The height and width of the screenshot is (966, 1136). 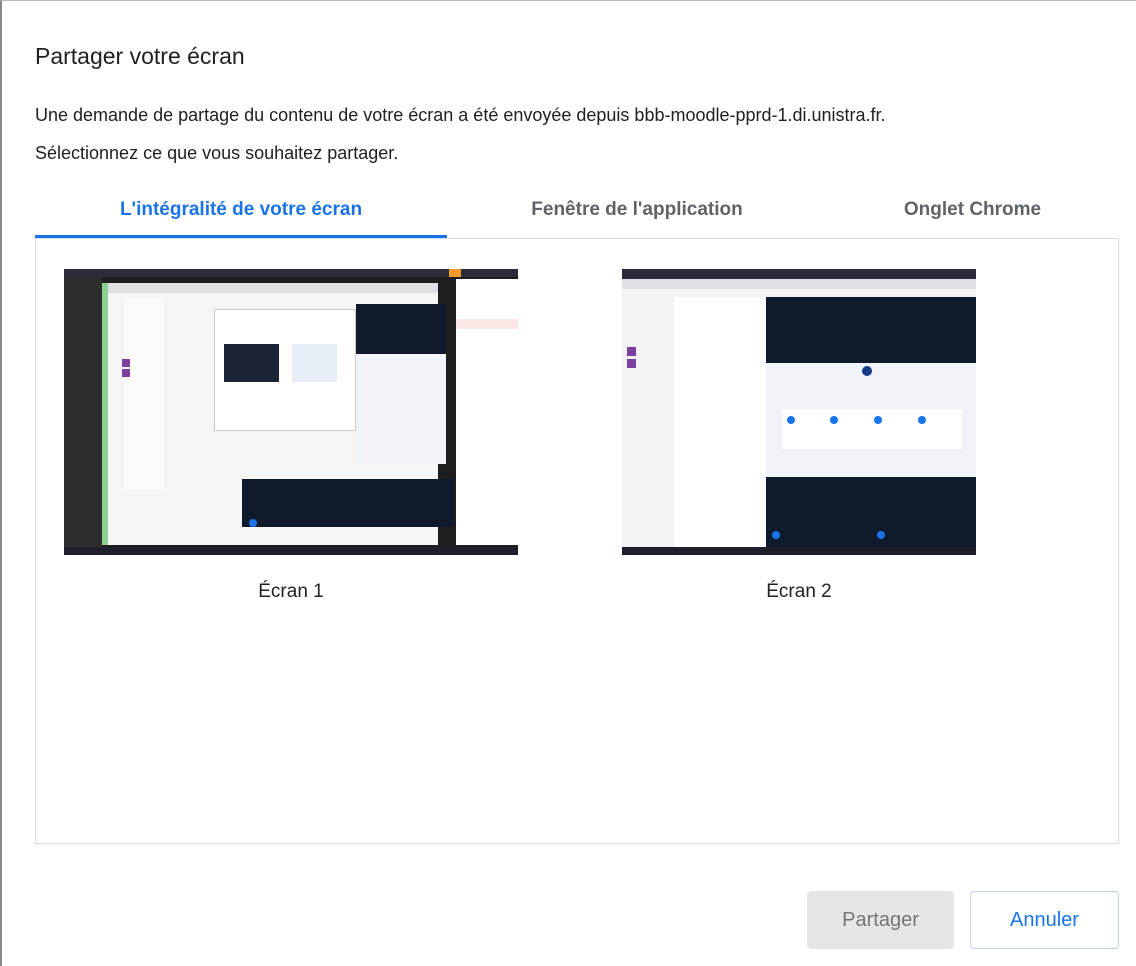 What do you see at coordinates (799, 591) in the screenshot?
I see `screen-2-label: Écran 2` at bounding box center [799, 591].